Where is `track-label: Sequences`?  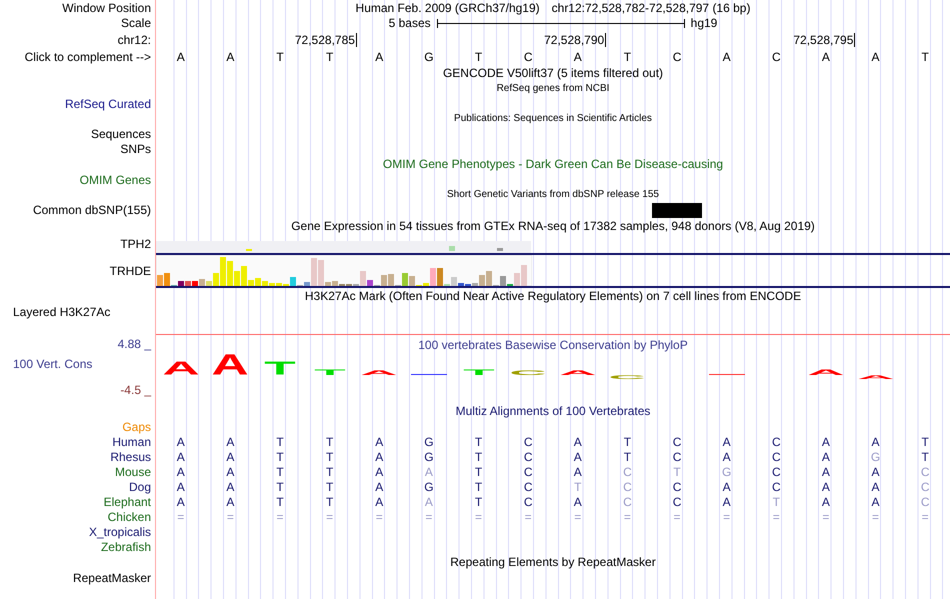
track-label: Sequences is located at coordinates (120, 133).